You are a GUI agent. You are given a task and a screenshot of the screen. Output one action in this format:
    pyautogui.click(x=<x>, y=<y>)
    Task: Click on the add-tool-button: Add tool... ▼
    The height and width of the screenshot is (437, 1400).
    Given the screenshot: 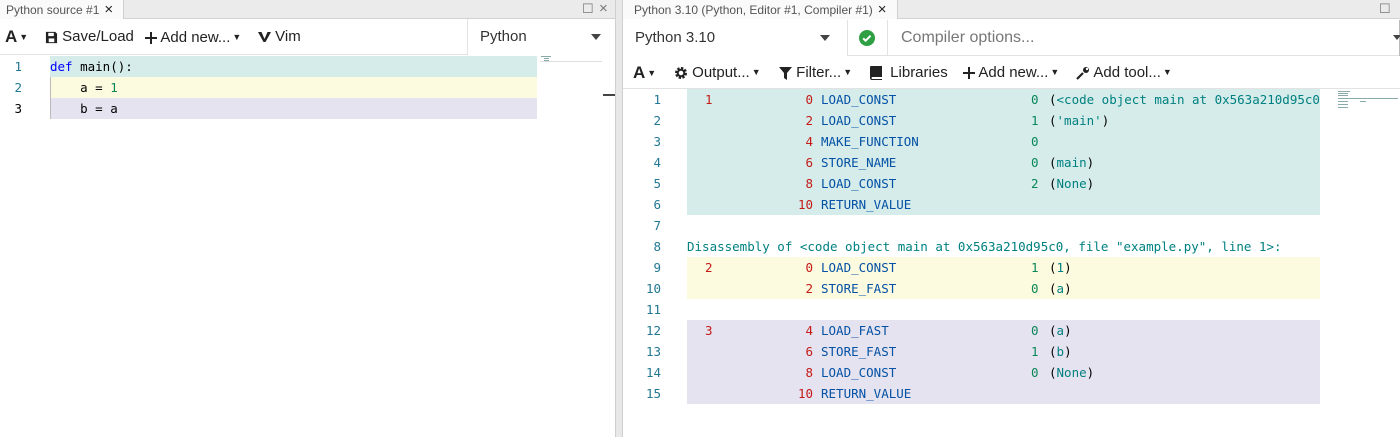 What is the action you would take?
    pyautogui.click(x=1124, y=72)
    